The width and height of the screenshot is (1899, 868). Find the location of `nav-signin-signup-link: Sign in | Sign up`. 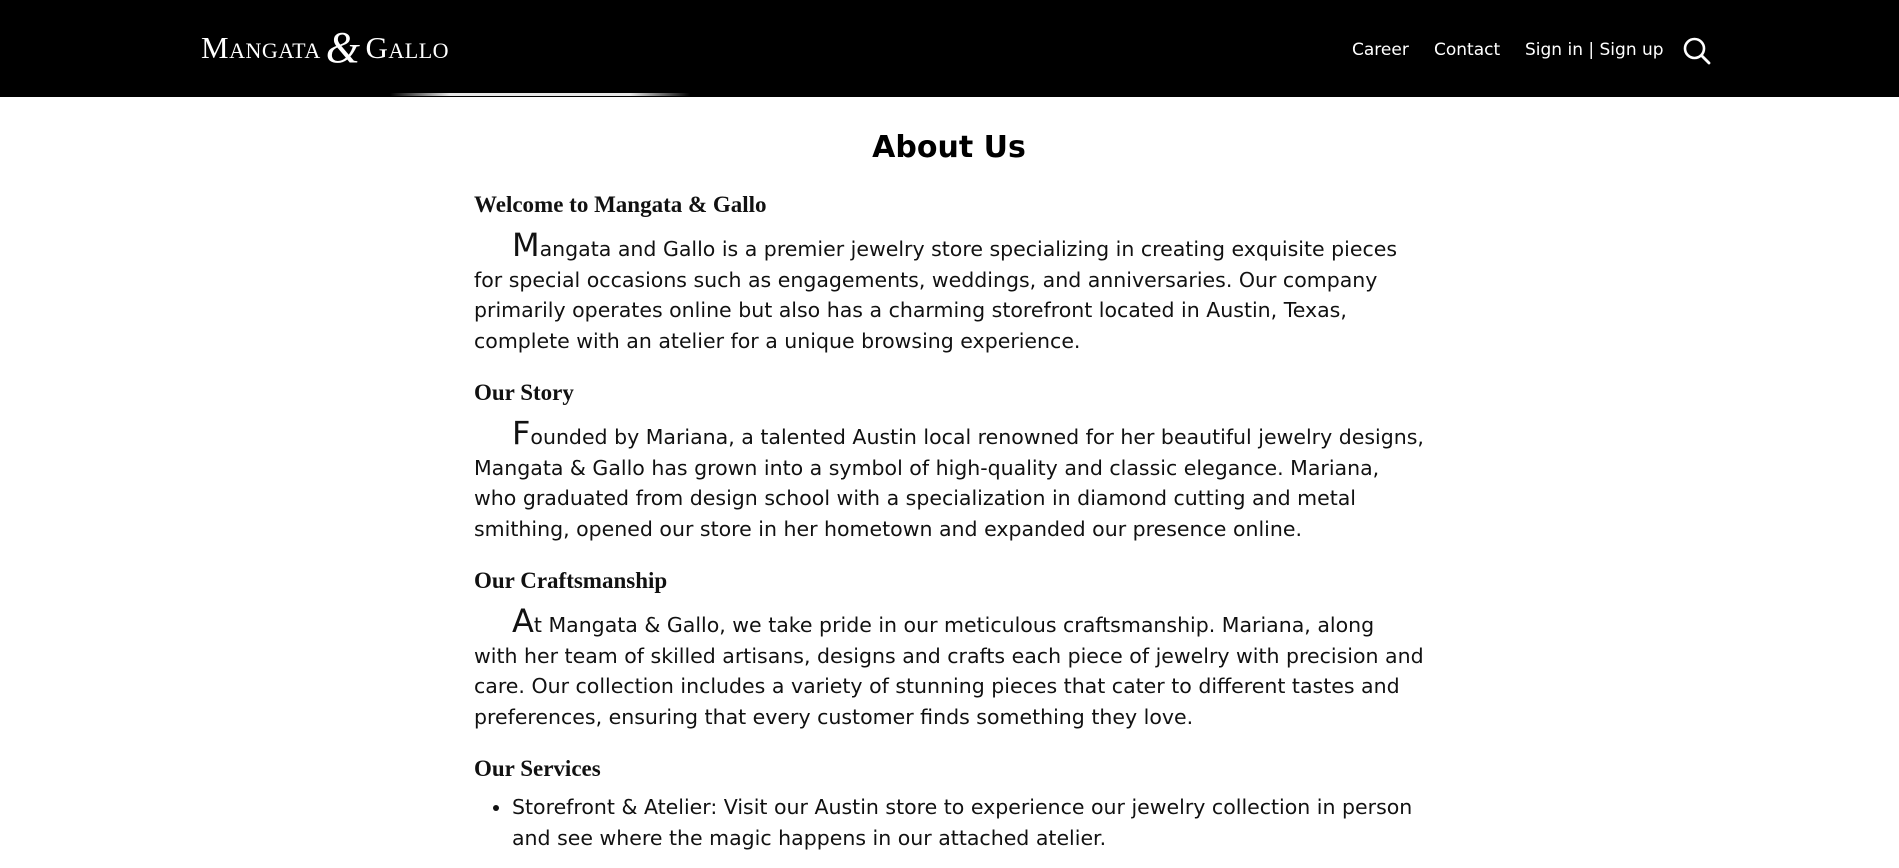

nav-signin-signup-link: Sign in | Sign up is located at coordinates (1594, 50).